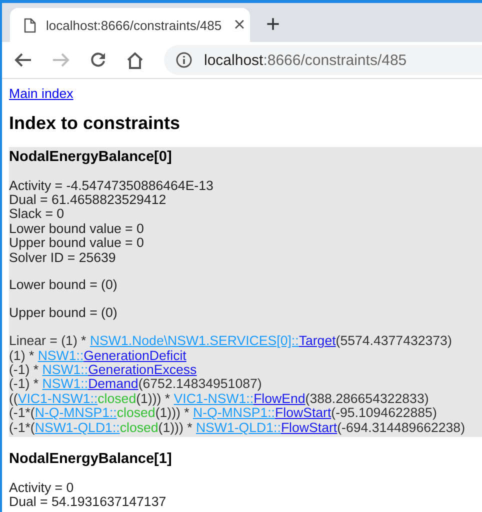 The image size is (482, 512). What do you see at coordinates (111, 185) in the screenshot?
I see `property-text: Activity = -4.54747350886464E-13` at bounding box center [111, 185].